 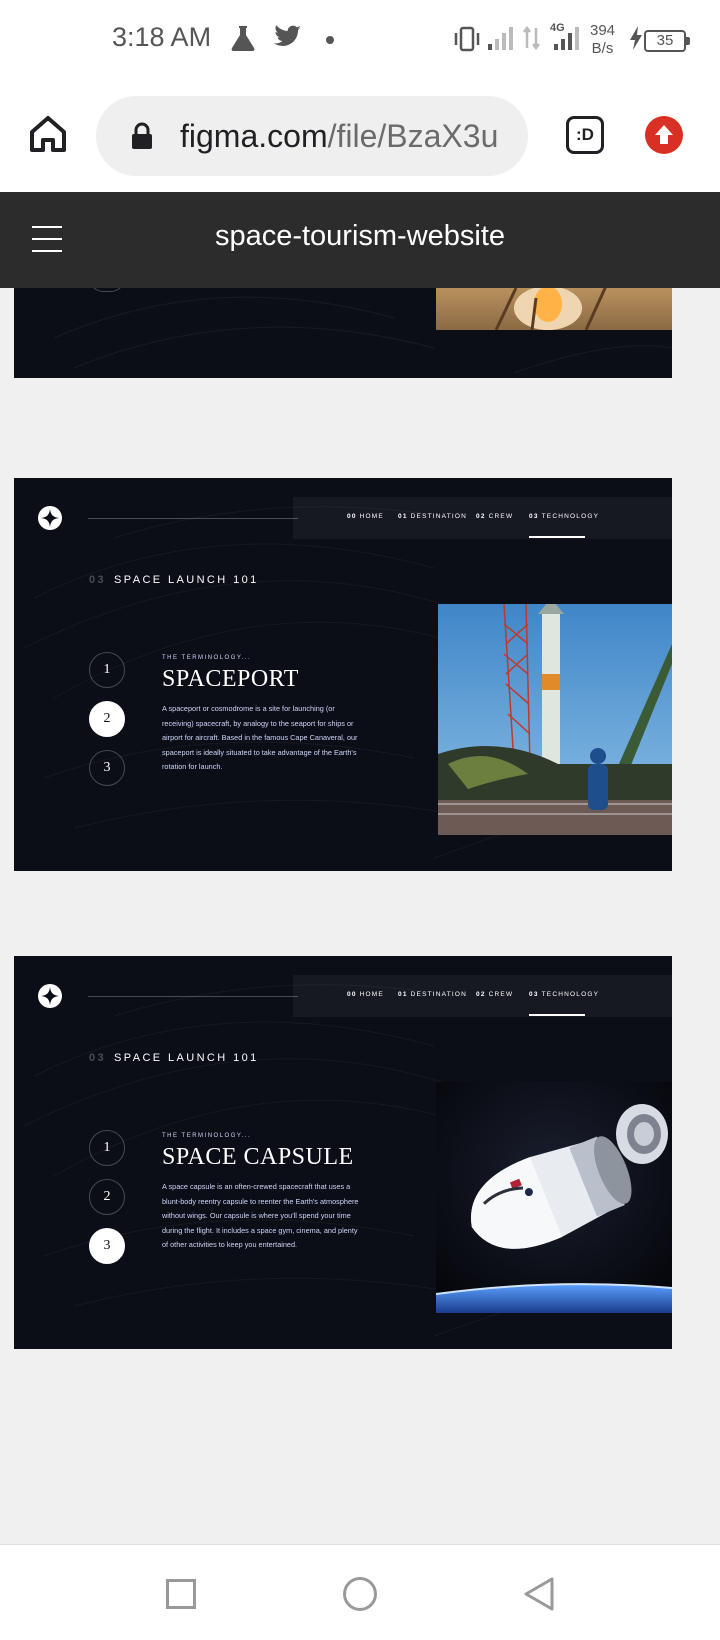 I want to click on url-text: figma.com/file/BzaX3u, so click(x=339, y=136).